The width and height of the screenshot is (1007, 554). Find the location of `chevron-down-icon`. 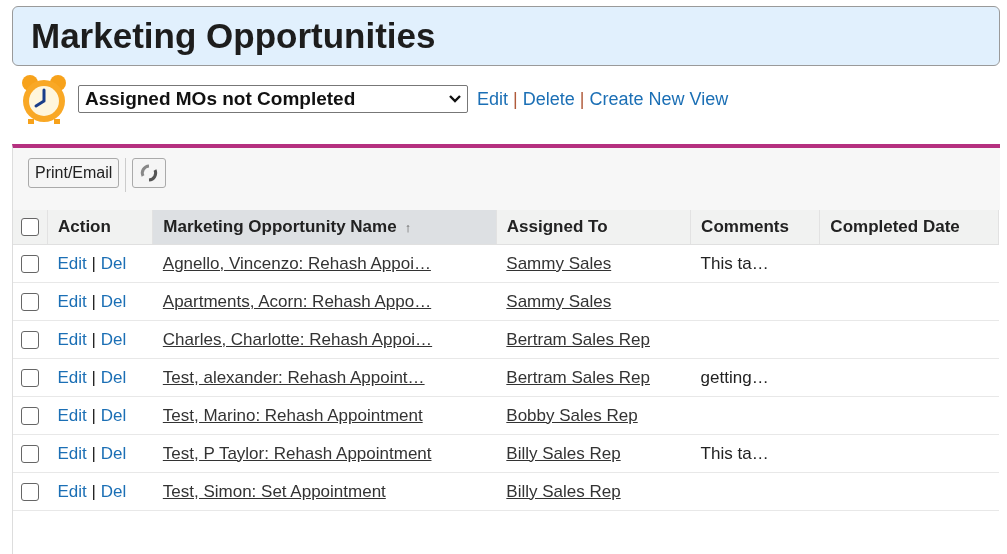

chevron-down-icon is located at coordinates (455, 99).